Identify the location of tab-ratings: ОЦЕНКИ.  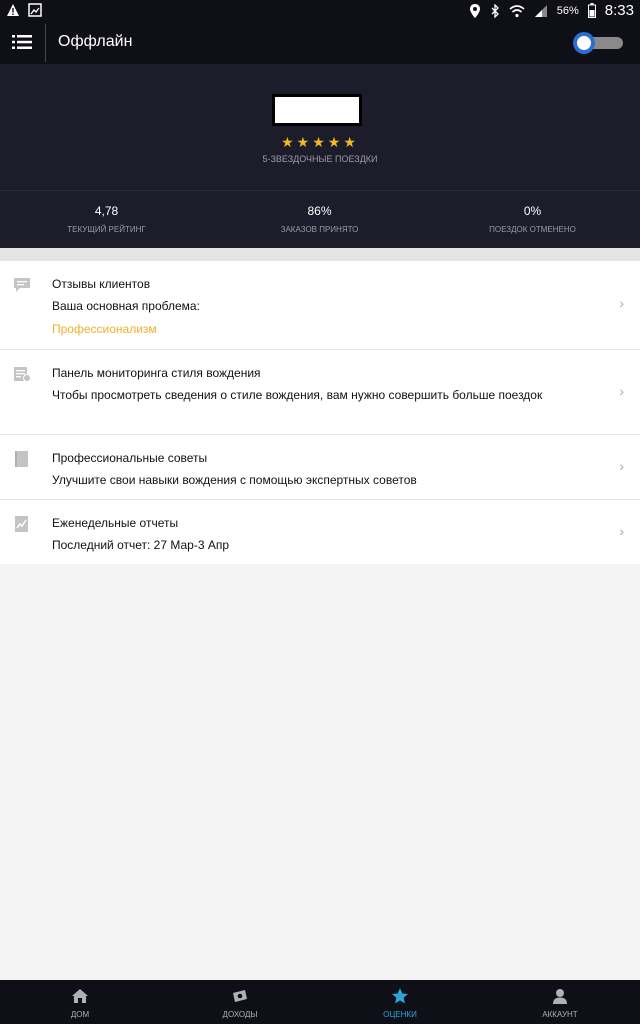
(400, 1002).